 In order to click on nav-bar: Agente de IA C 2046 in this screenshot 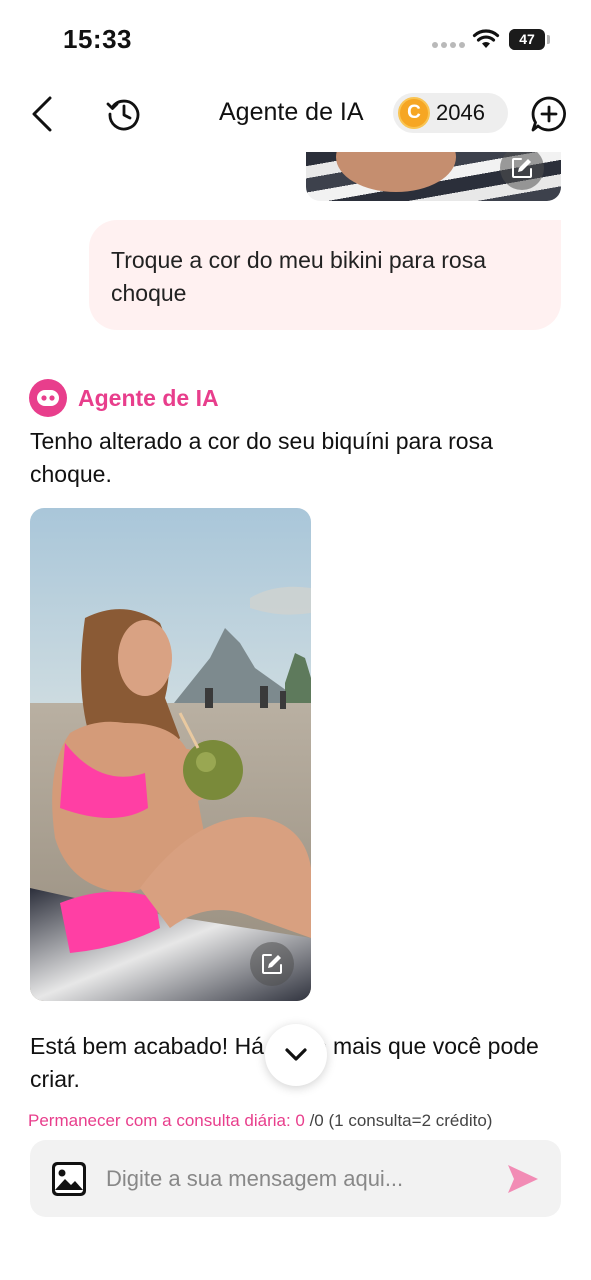, I will do `click(295, 116)`.